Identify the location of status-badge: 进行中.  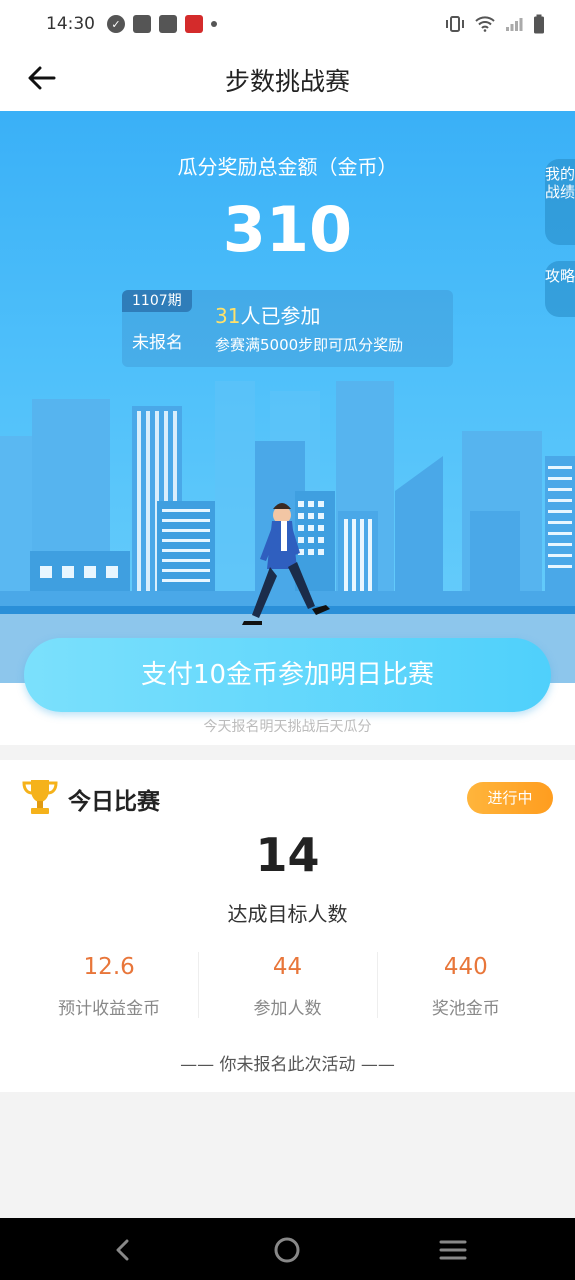
(510, 798).